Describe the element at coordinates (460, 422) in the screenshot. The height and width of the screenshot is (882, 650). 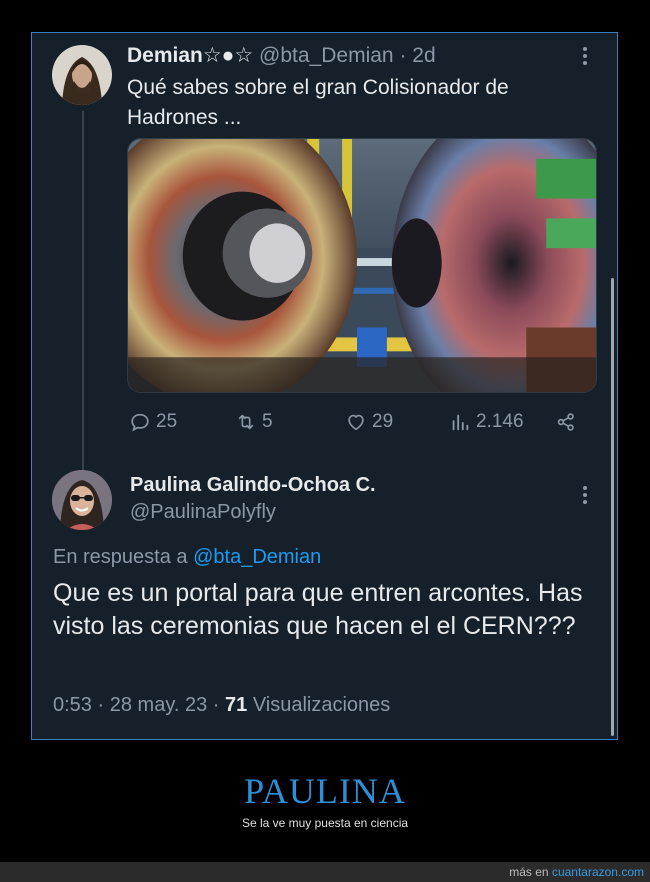
I see `views-chart-icon` at that location.